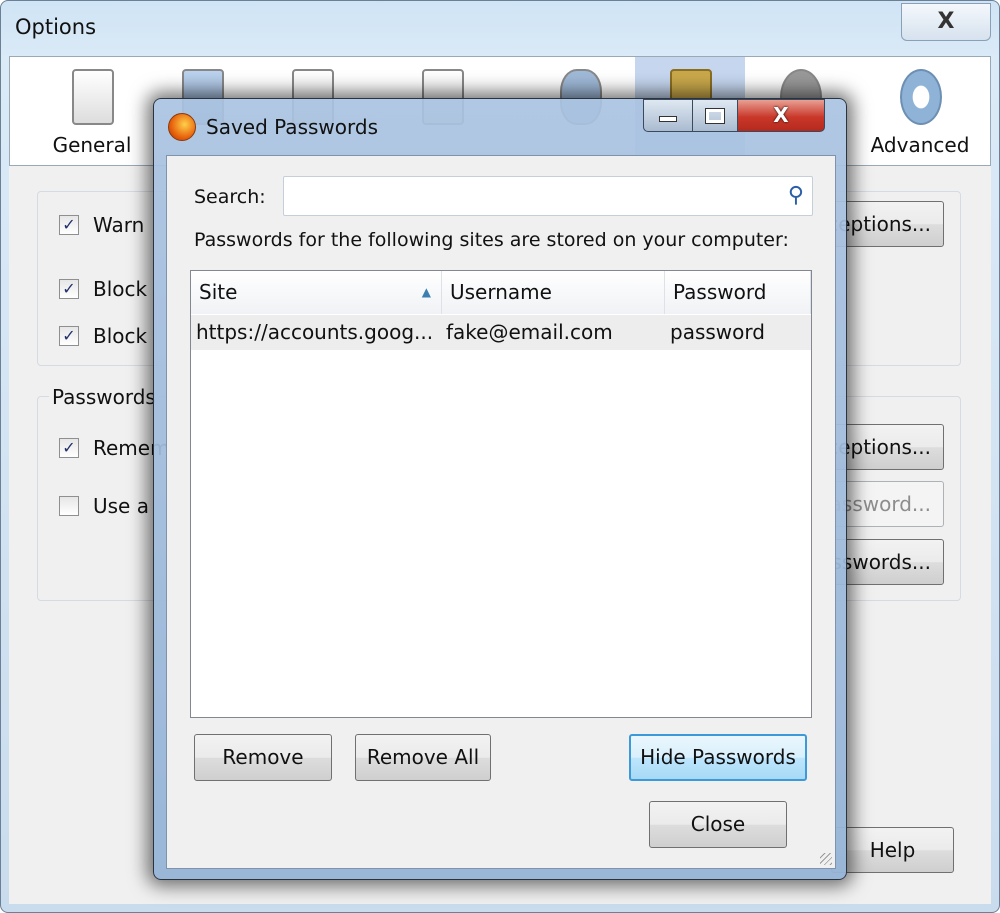 The image size is (1000, 913). I want to click on gear-icon, so click(921, 97).